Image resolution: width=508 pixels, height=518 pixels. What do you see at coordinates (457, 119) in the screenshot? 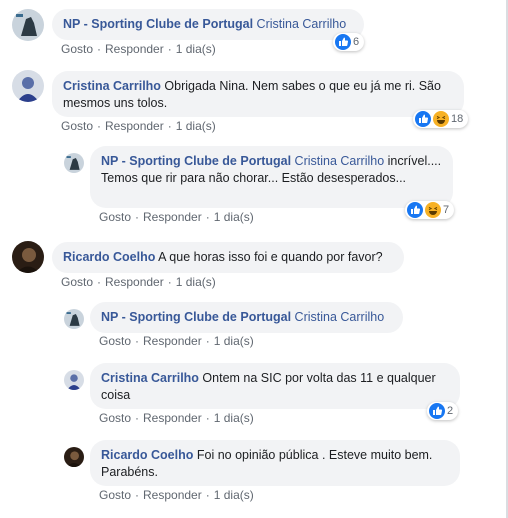
I see `reaction-count: 18` at bounding box center [457, 119].